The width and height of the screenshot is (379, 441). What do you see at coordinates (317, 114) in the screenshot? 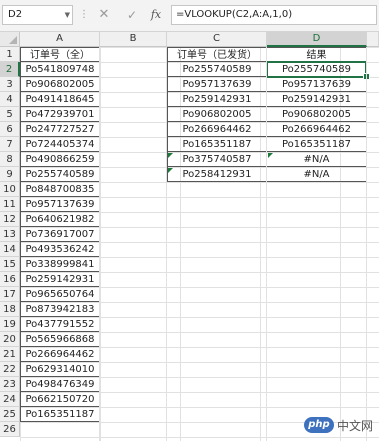
I see `table-cell-d: Po906802005` at bounding box center [317, 114].